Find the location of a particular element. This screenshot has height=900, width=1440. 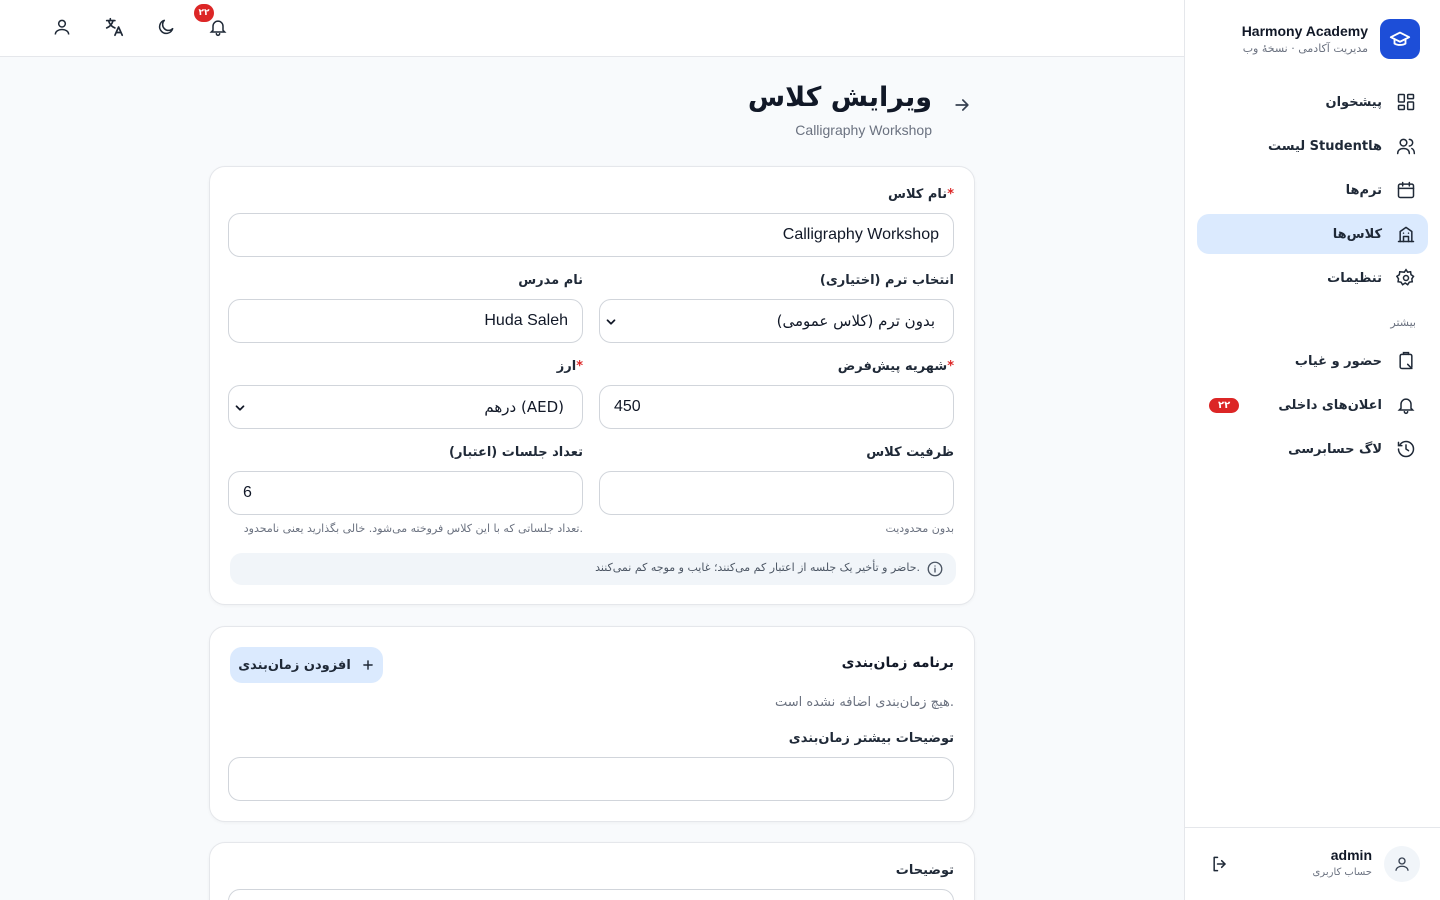

sidebar-item-attendance: حضور و غیاب is located at coordinates (1312, 361).